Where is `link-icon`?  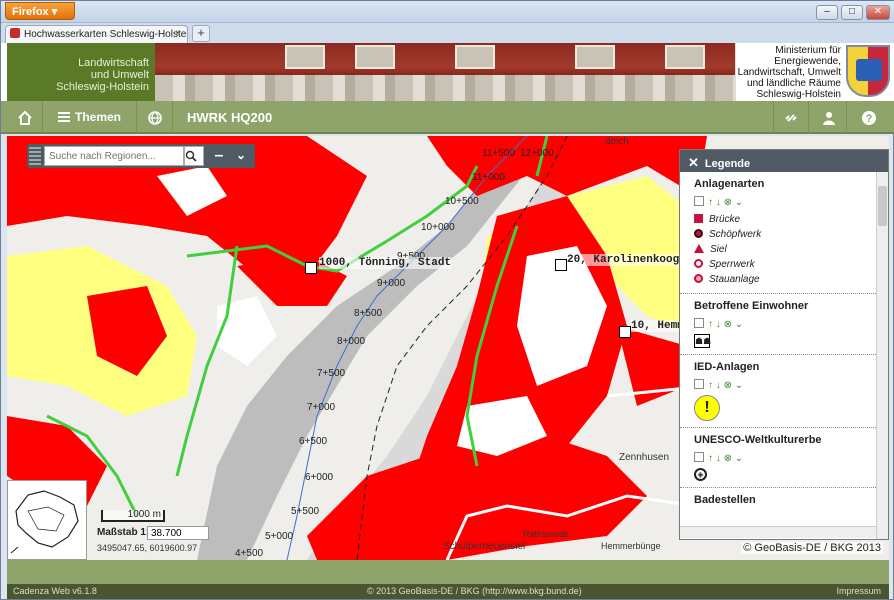 link-icon is located at coordinates (791, 118).